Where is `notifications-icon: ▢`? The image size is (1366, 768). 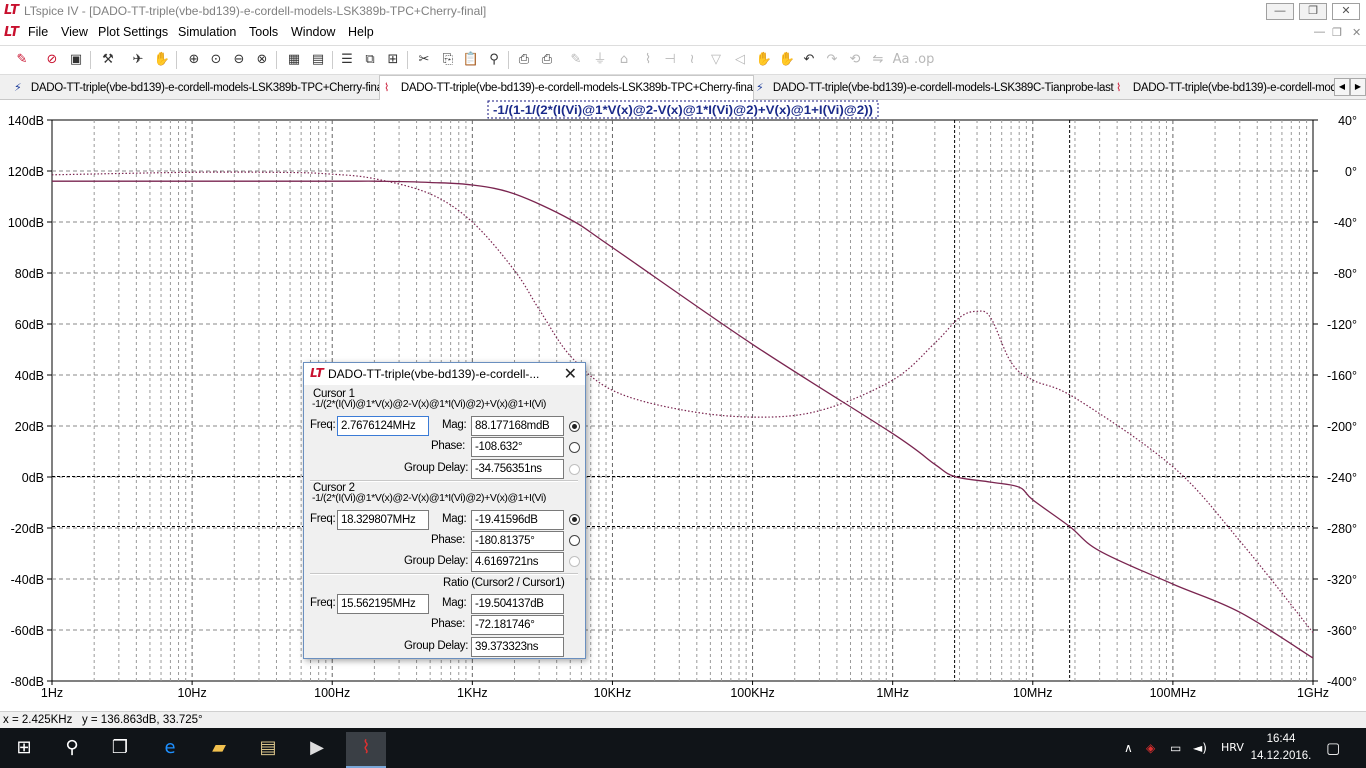 notifications-icon: ▢ is located at coordinates (1333, 748).